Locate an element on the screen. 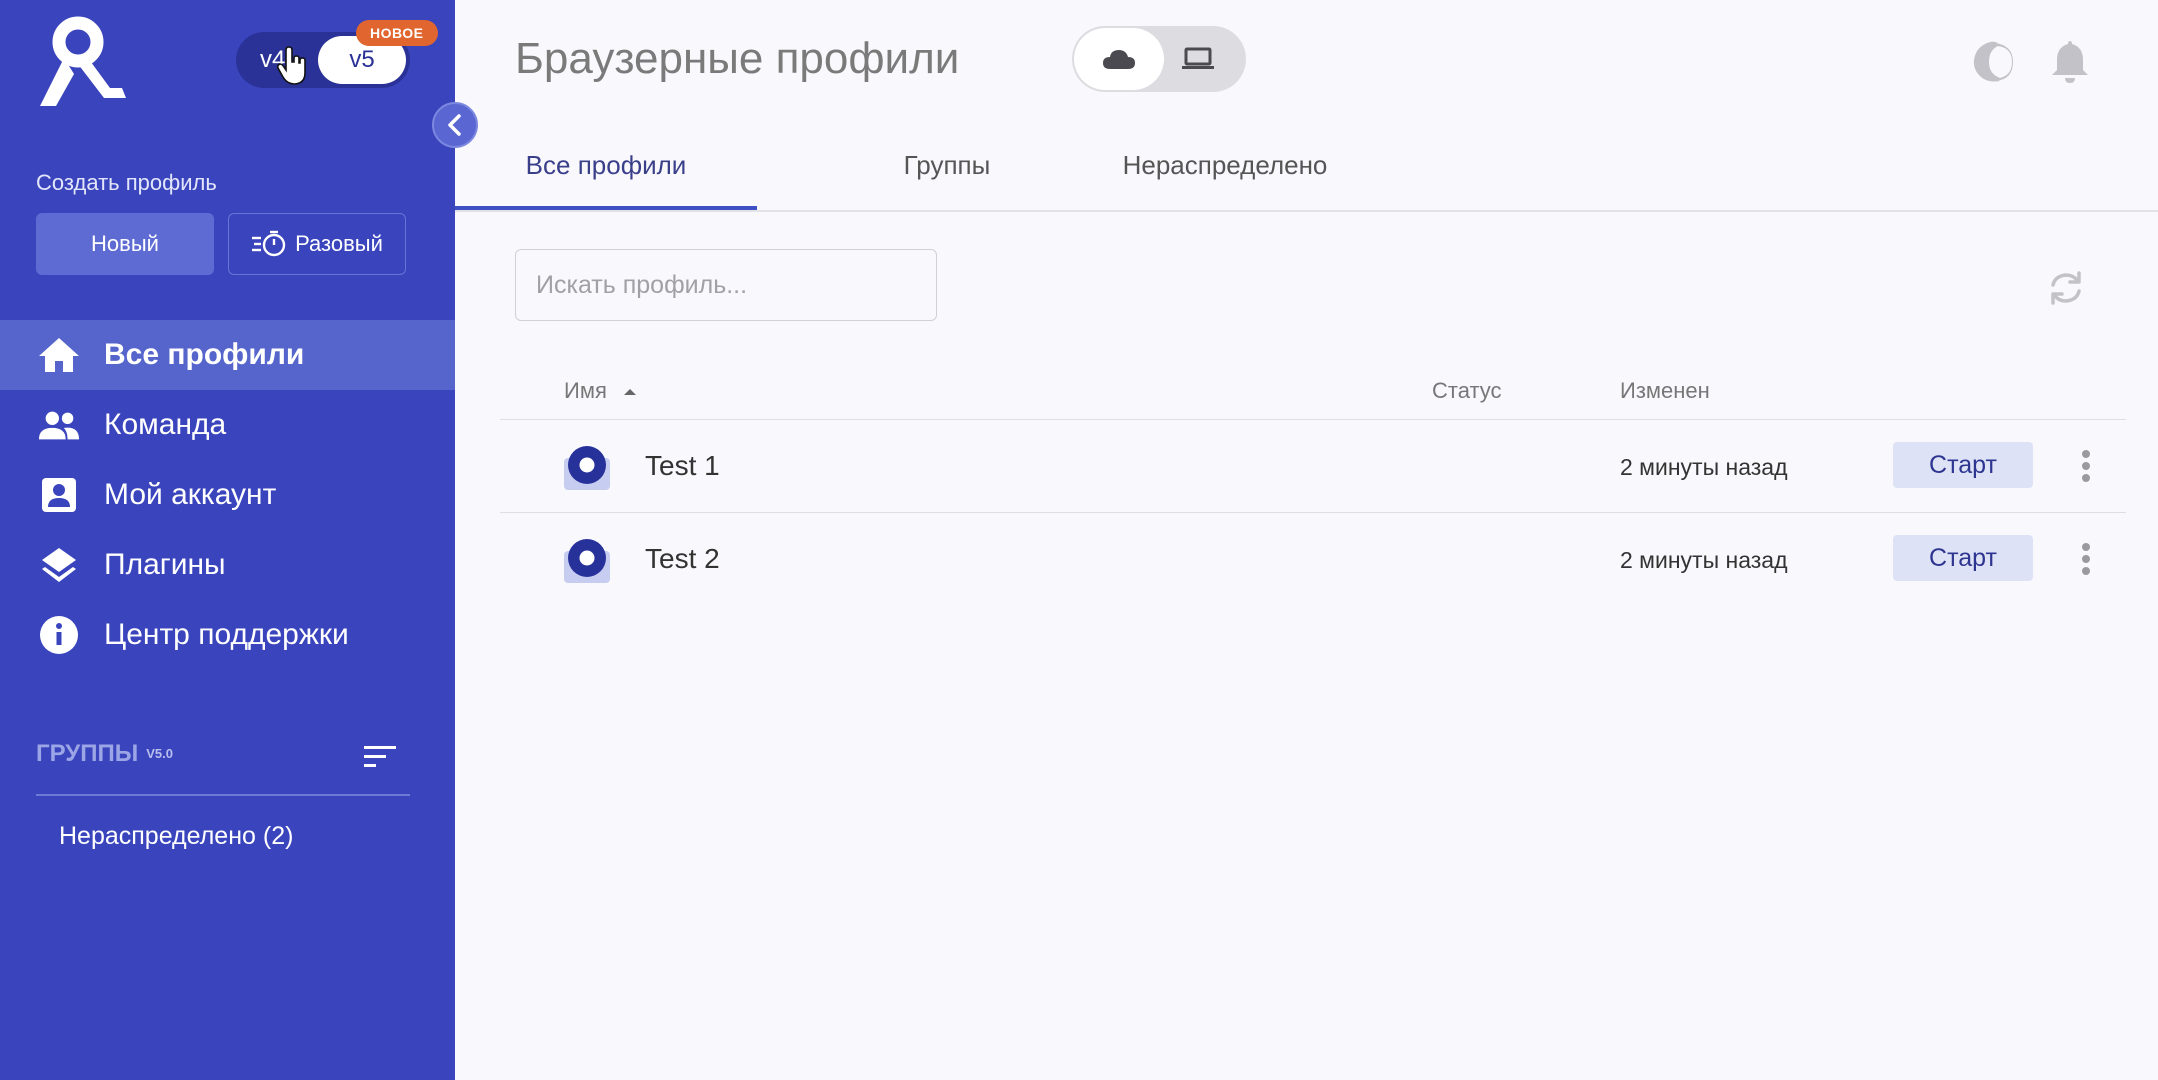  account-icon is located at coordinates (59, 495).